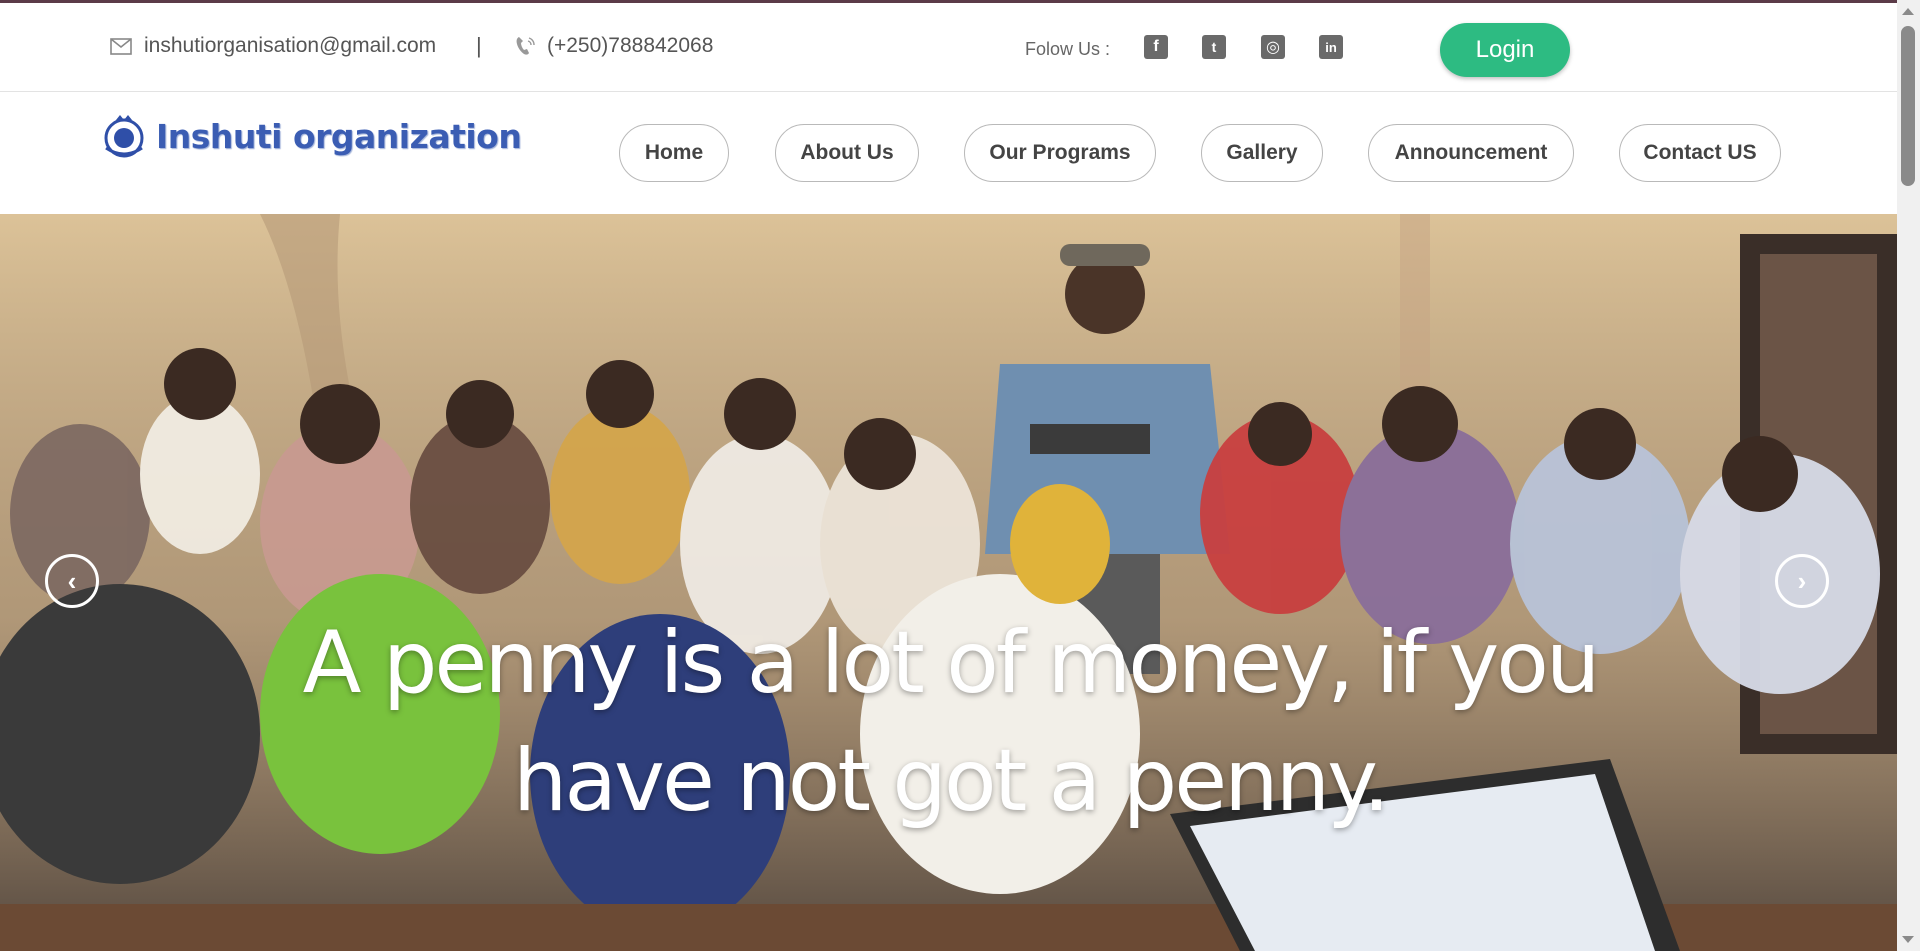 This screenshot has height=951, width=1920. What do you see at coordinates (290, 45) in the screenshot?
I see `email-text: inshutiorganisation@gmail.com` at bounding box center [290, 45].